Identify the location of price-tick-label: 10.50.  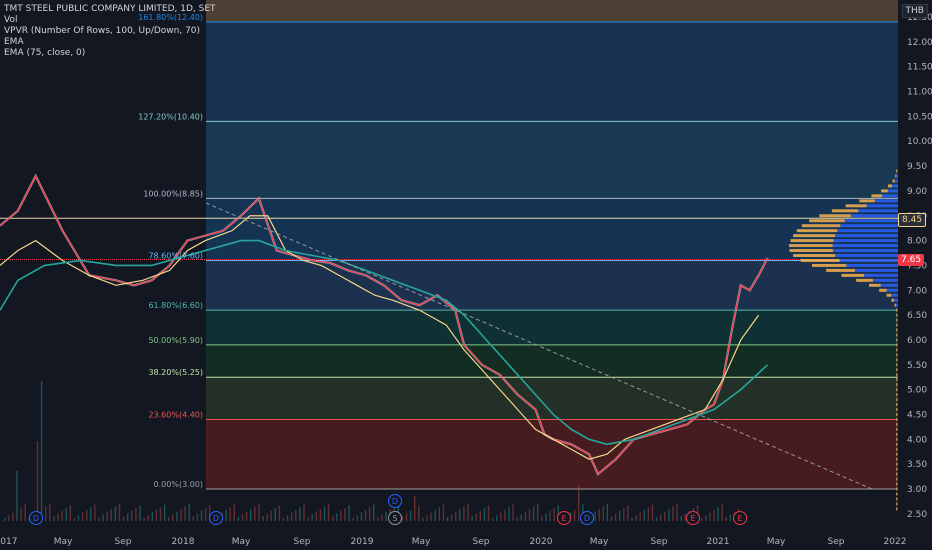
(919, 117).